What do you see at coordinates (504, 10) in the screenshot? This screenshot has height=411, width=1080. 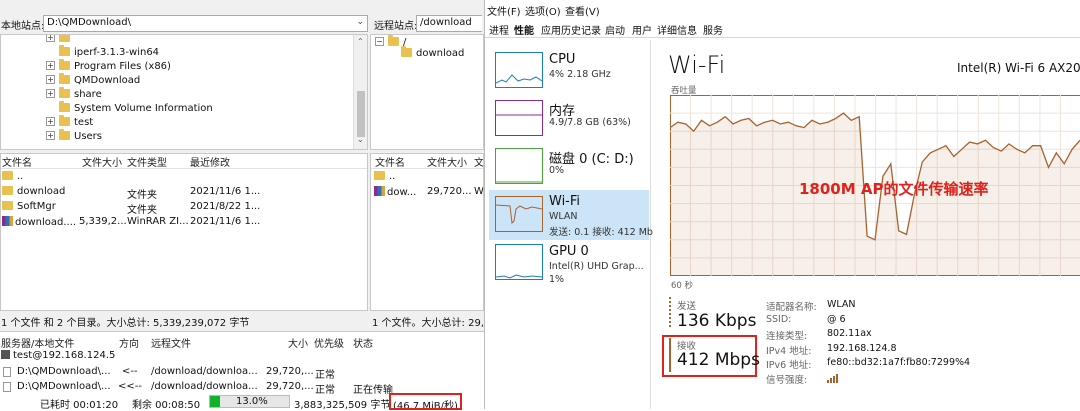 I see `menu-item: 文件(F)` at bounding box center [504, 10].